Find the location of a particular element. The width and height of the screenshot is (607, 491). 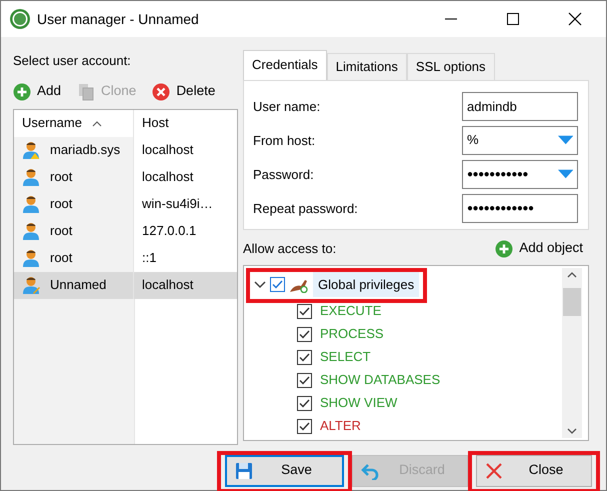

window-title: User manager - Unnamed is located at coordinates (118, 19).